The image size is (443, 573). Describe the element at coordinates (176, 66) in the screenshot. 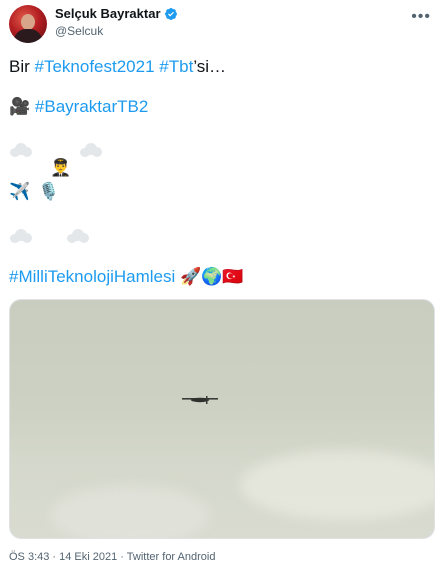

I see `hashtag-link: #Tbt` at that location.